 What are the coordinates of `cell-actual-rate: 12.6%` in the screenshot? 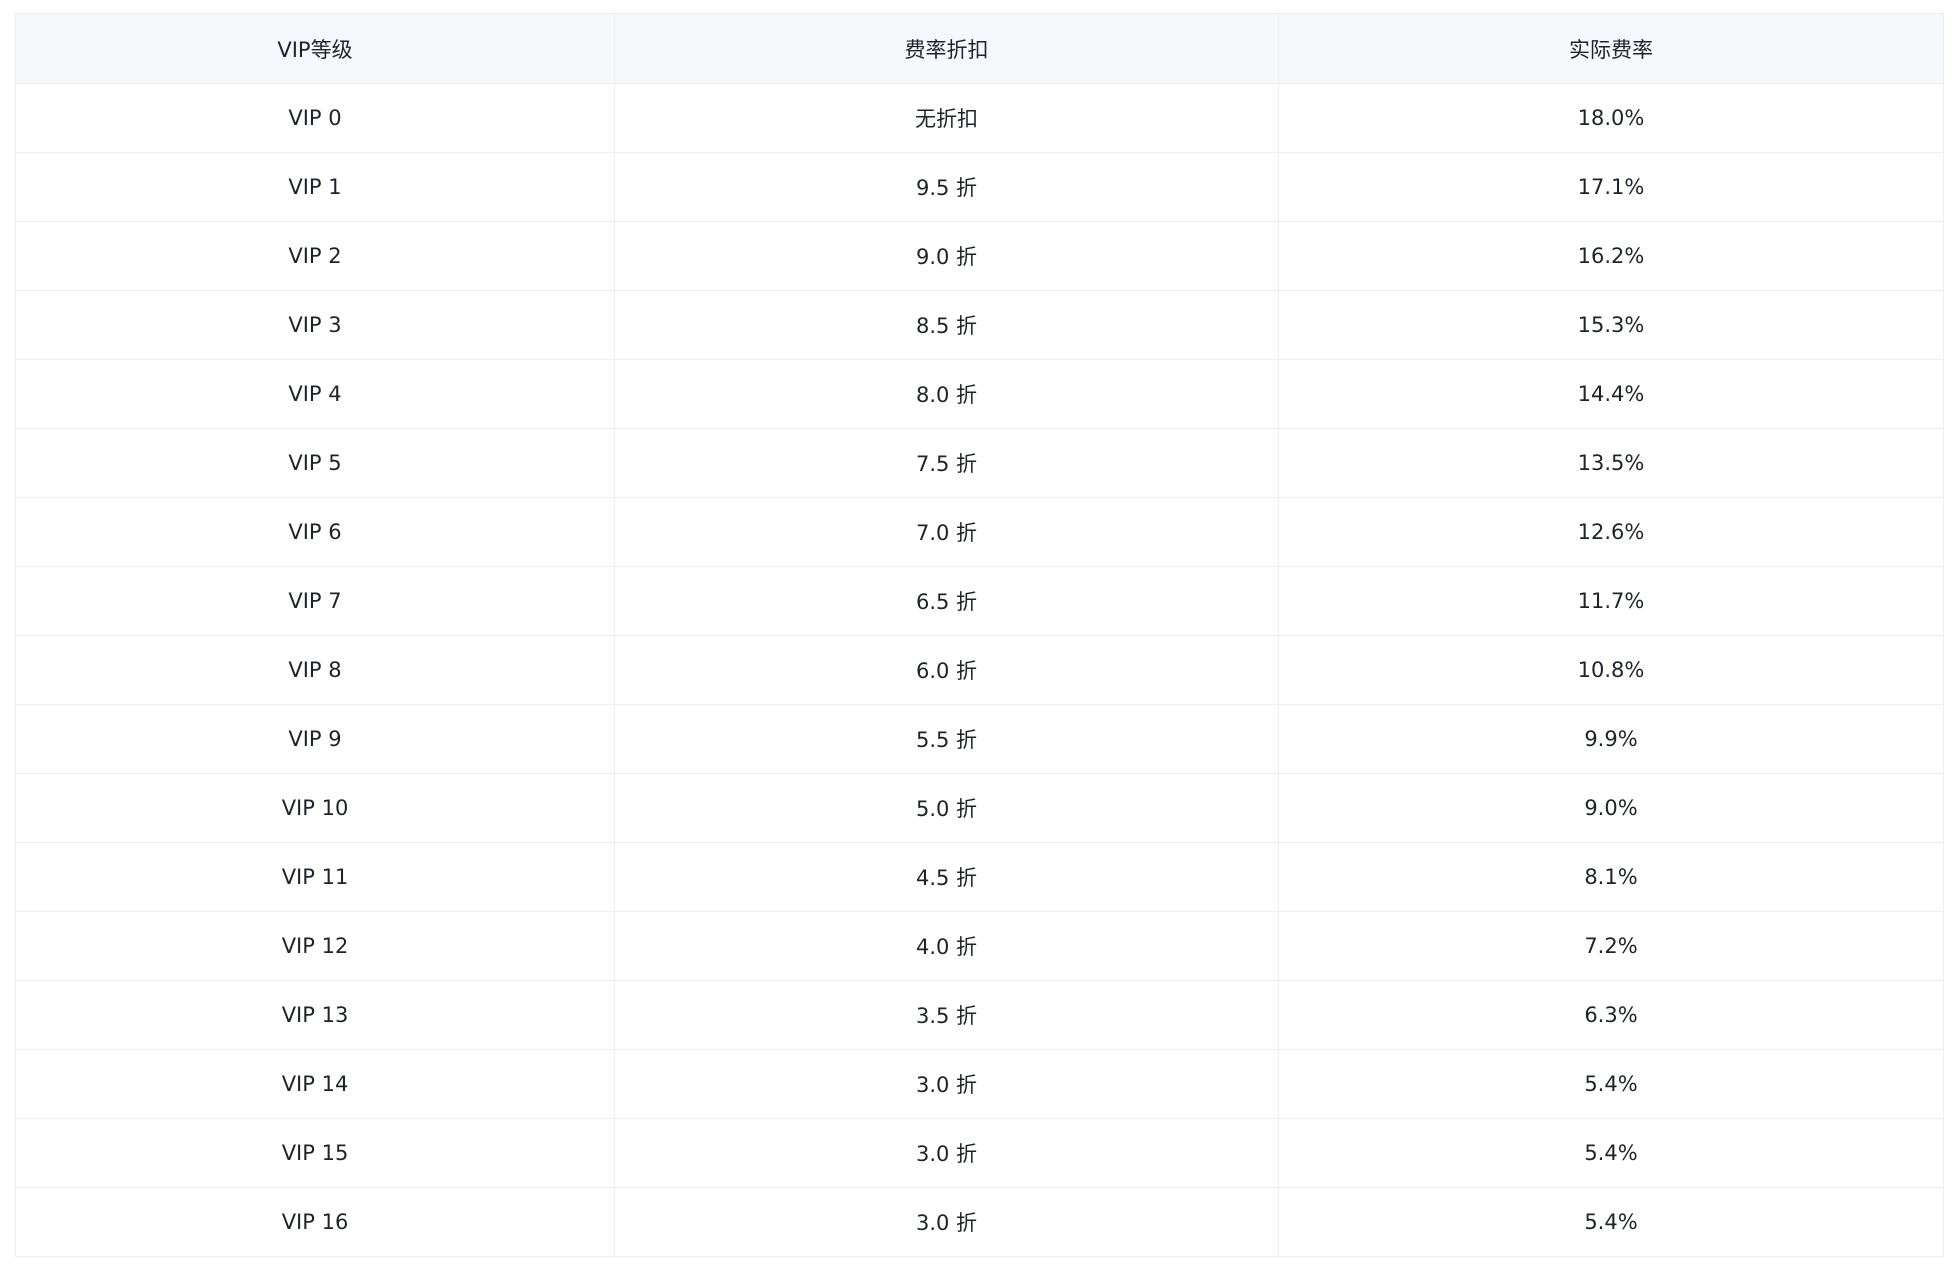 It's located at (1611, 532).